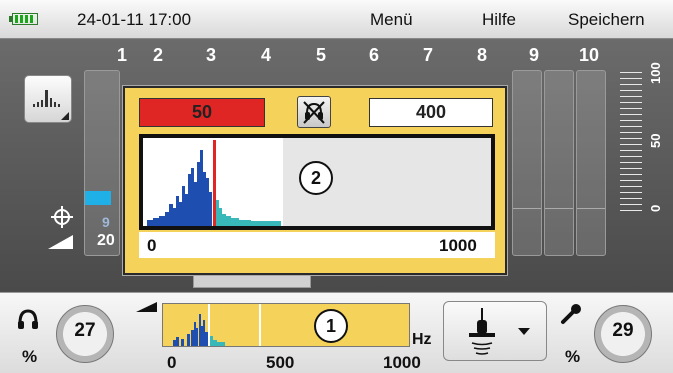  Describe the element at coordinates (606, 20) in the screenshot. I see `save-button: Speichern` at that location.